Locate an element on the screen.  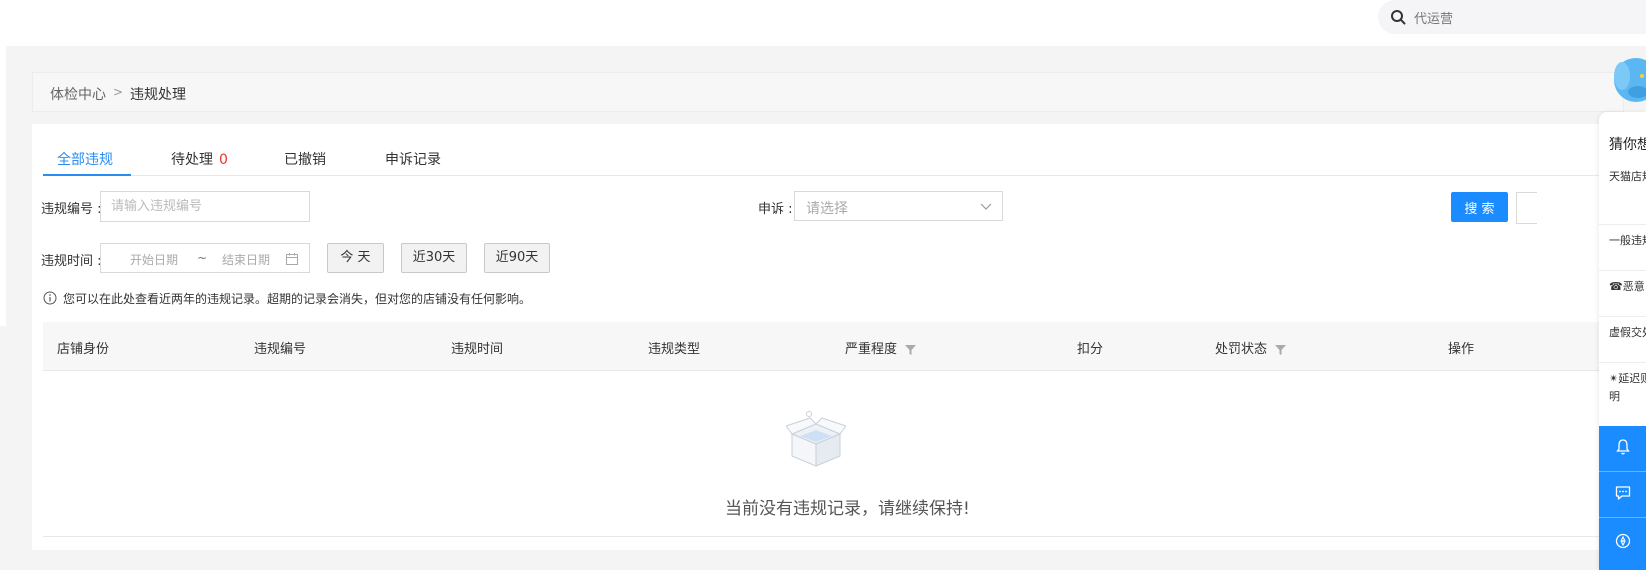
search-icon is located at coordinates (1398, 17).